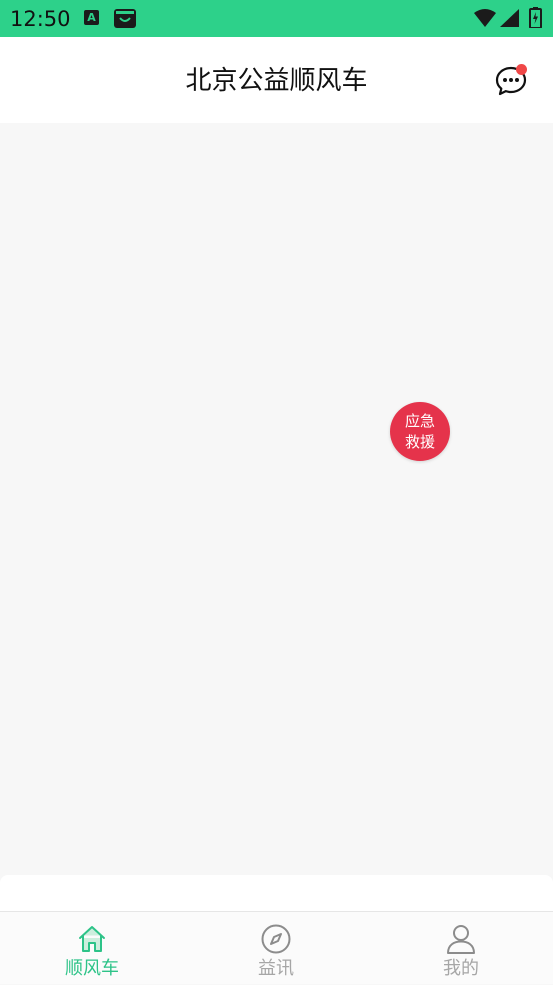  What do you see at coordinates (485, 18) in the screenshot?
I see `wifi-icon` at bounding box center [485, 18].